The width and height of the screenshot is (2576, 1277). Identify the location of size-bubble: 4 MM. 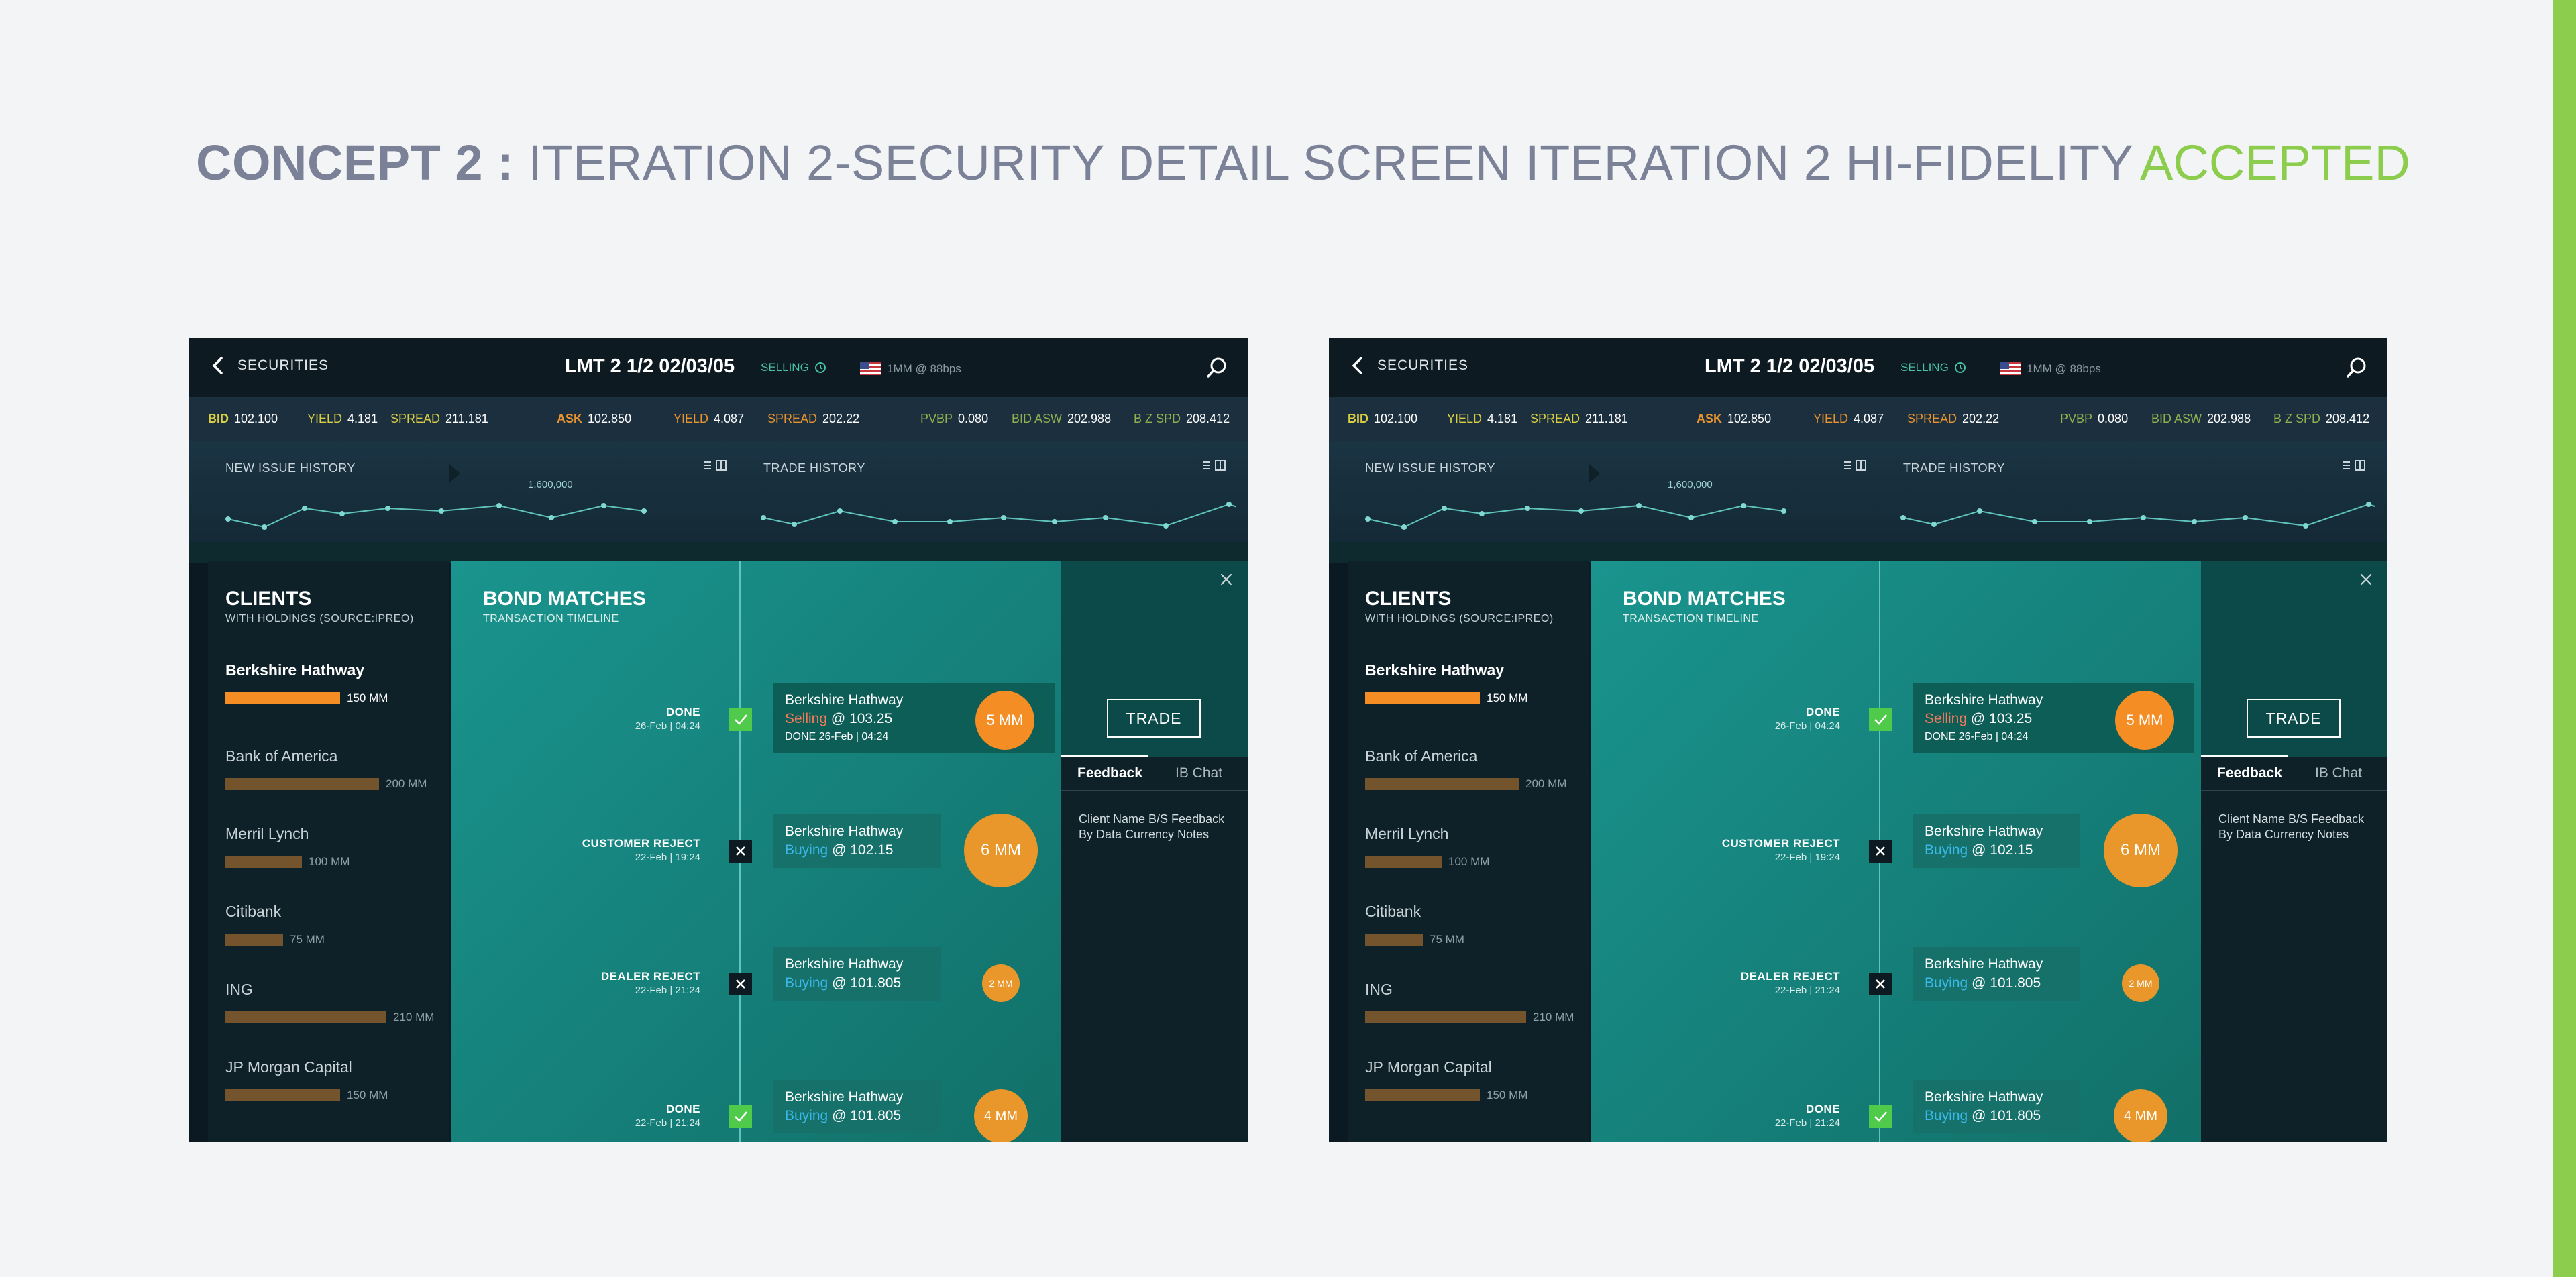
(1001, 1115).